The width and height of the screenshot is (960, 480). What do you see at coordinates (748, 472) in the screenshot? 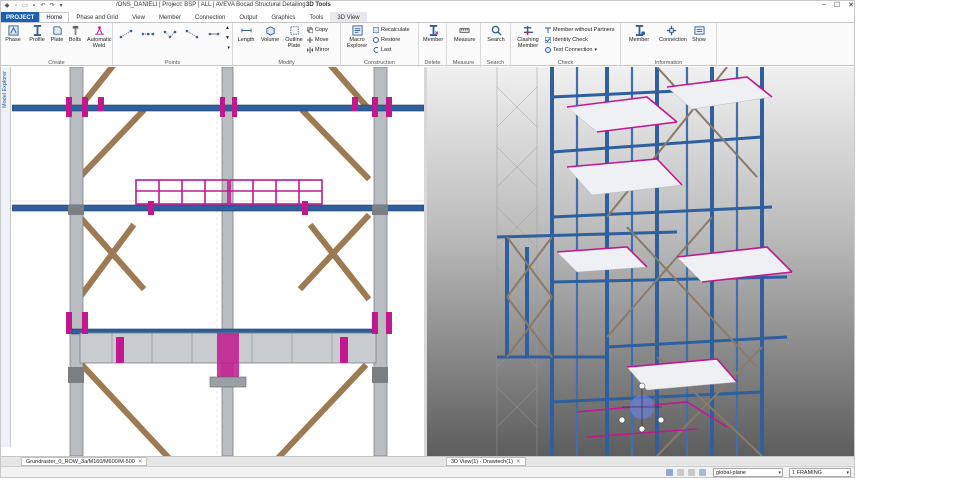
I see `plane-select: global-plane ▾` at bounding box center [748, 472].